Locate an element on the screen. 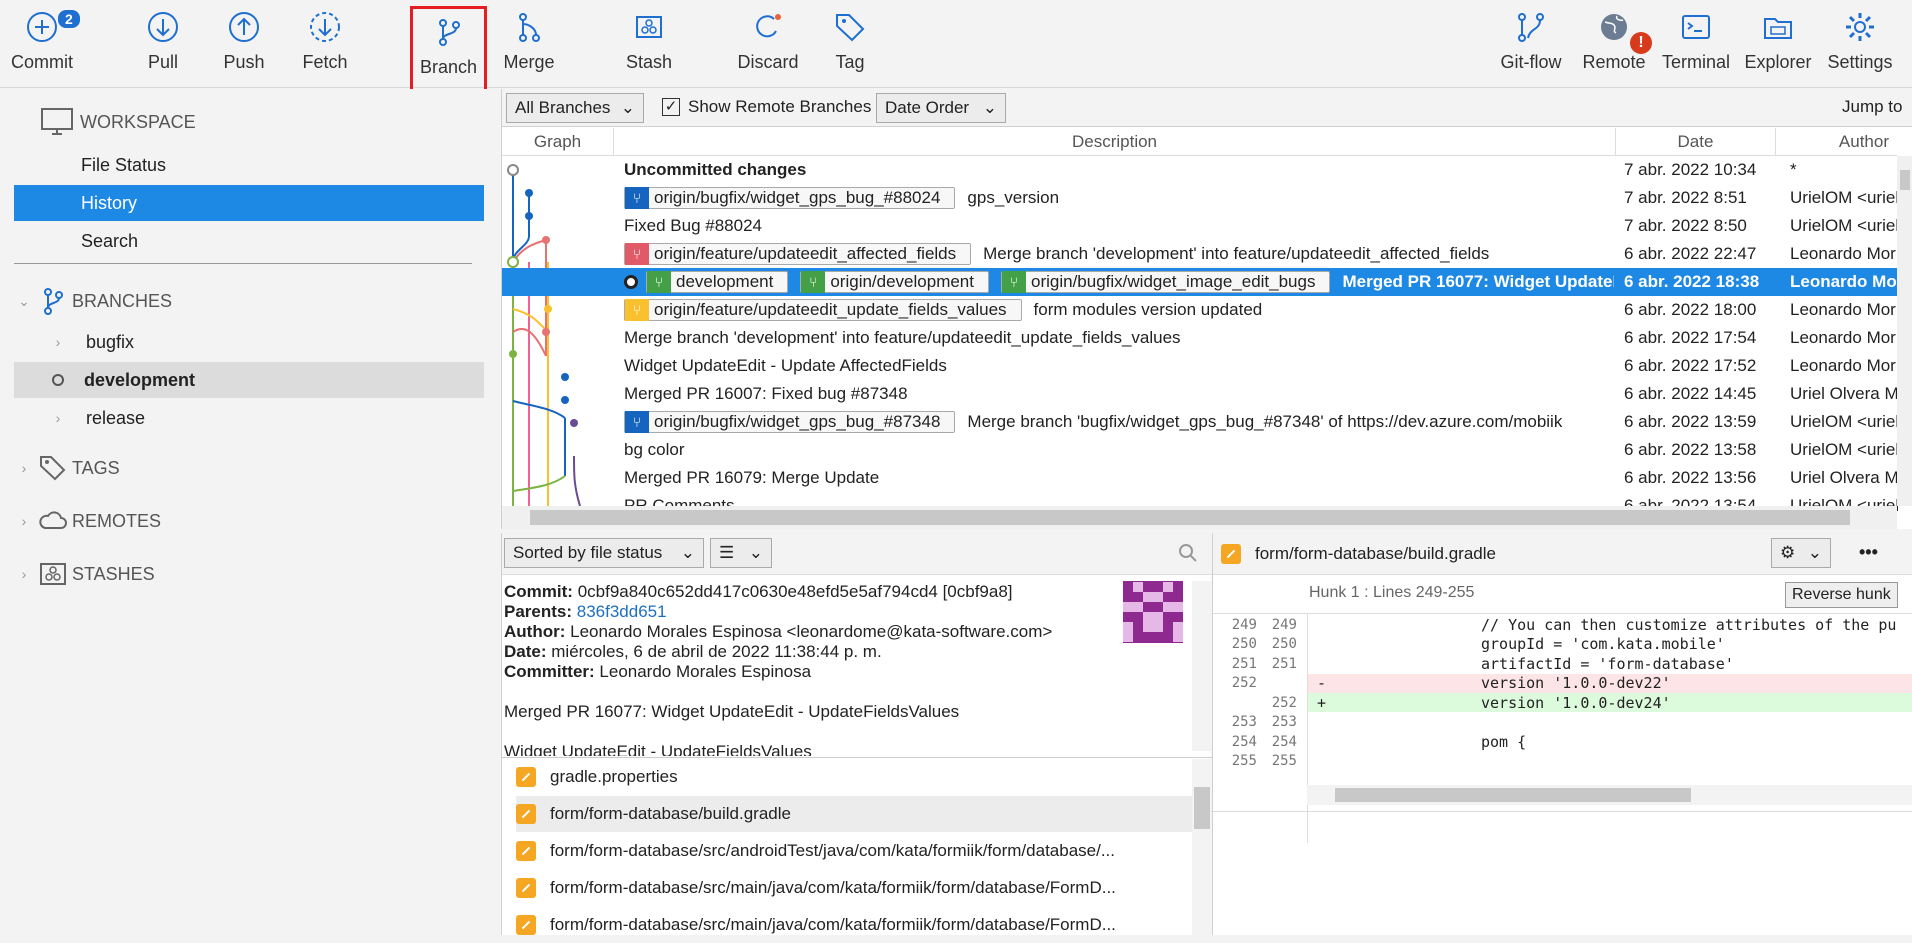  diff-hscrollbar is located at coordinates (1609, 795).